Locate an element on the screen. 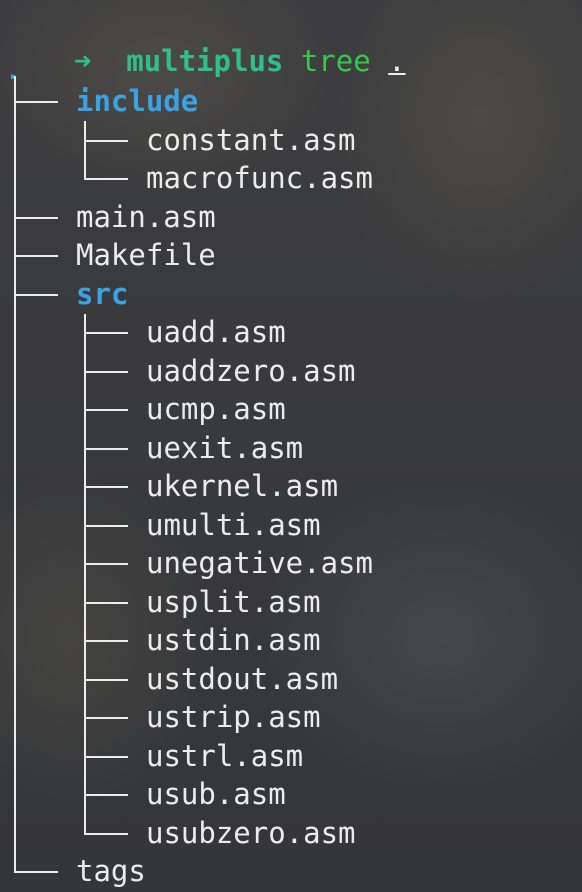 This screenshot has width=582, height=892. tree-root: . is located at coordinates (13, 69).